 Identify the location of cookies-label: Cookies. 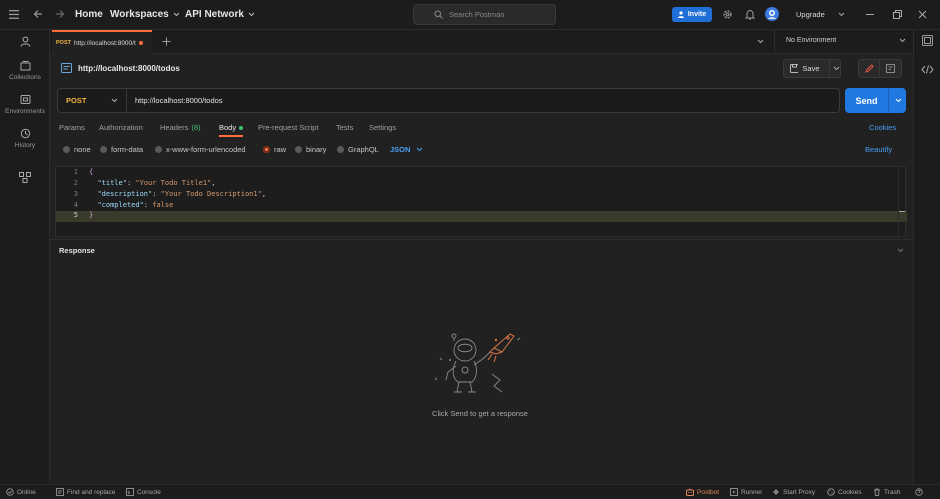
(850, 492).